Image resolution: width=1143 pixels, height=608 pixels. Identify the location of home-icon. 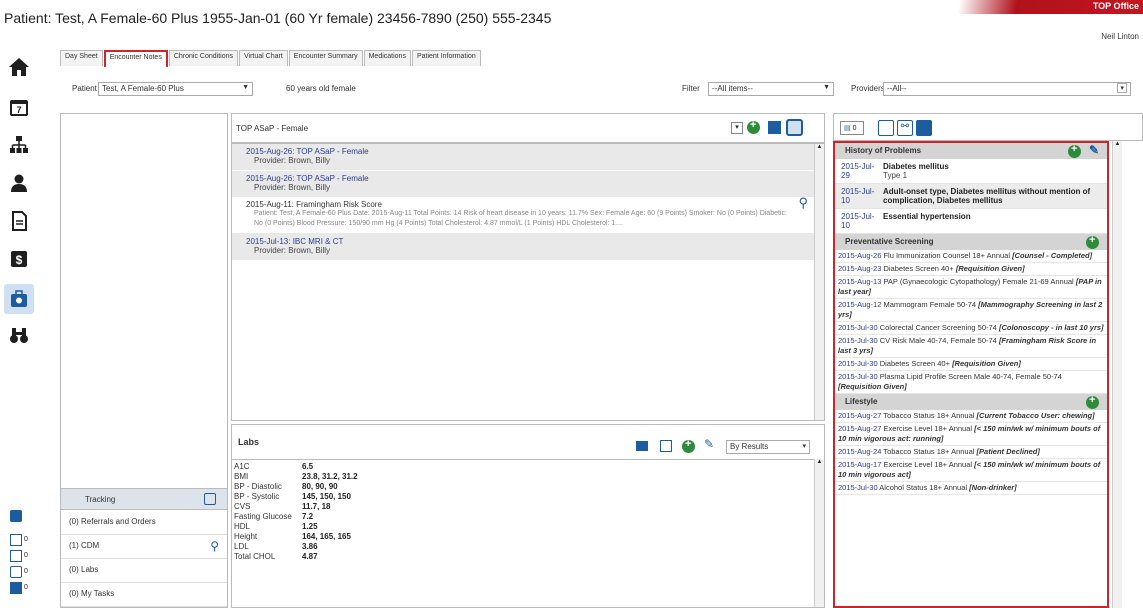
(19, 67).